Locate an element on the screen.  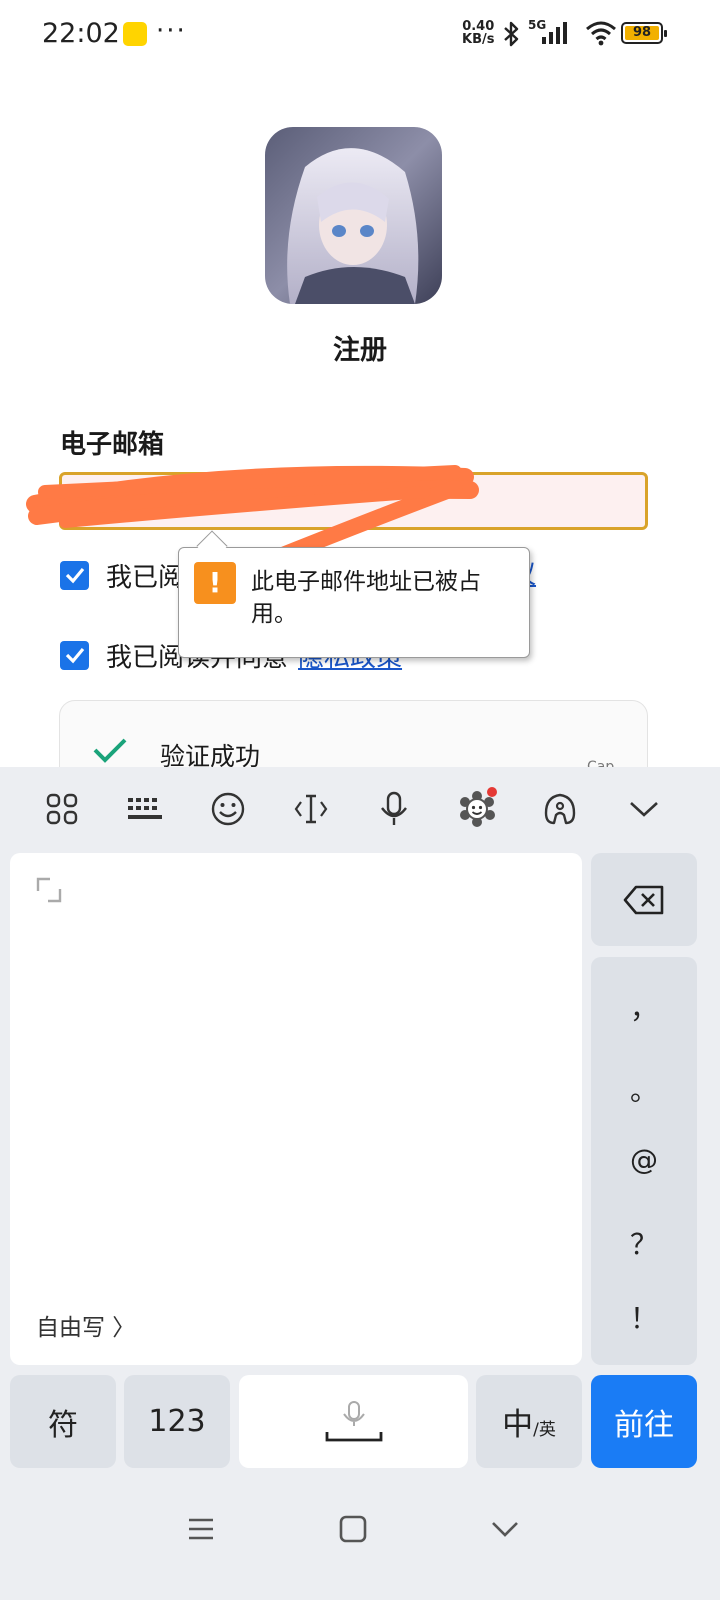
battery-level: 98 is located at coordinates (642, 33).